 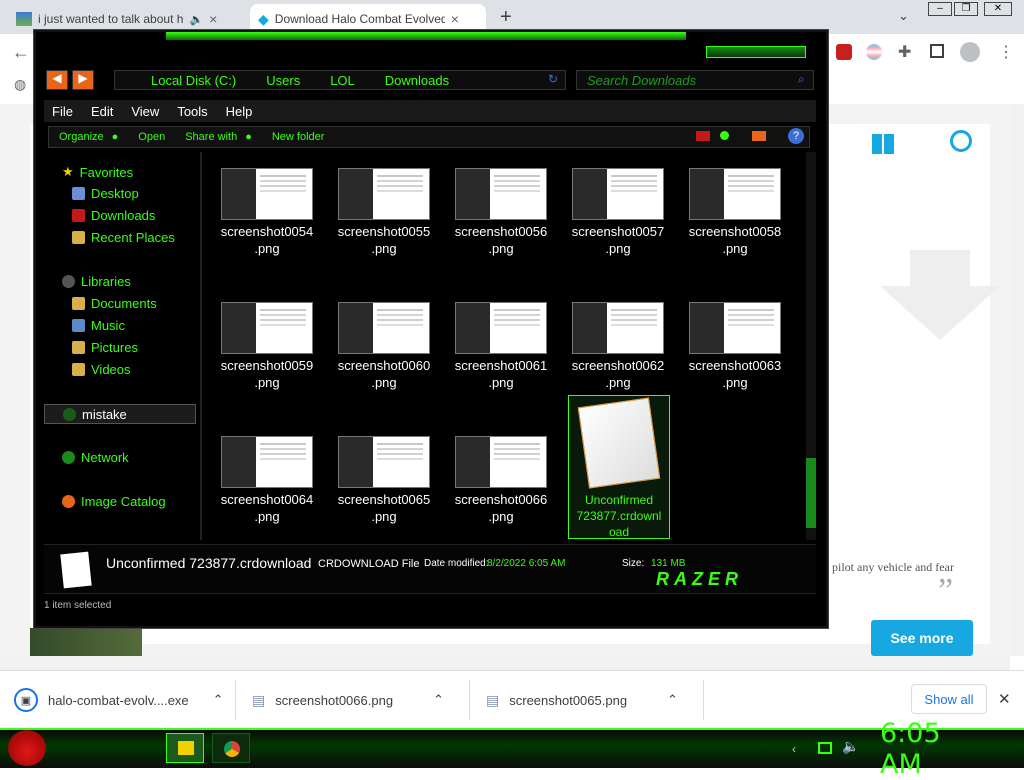 I want to click on file-item-selected: Unconfirmed 723877.crdownl oad, so click(x=619, y=467).